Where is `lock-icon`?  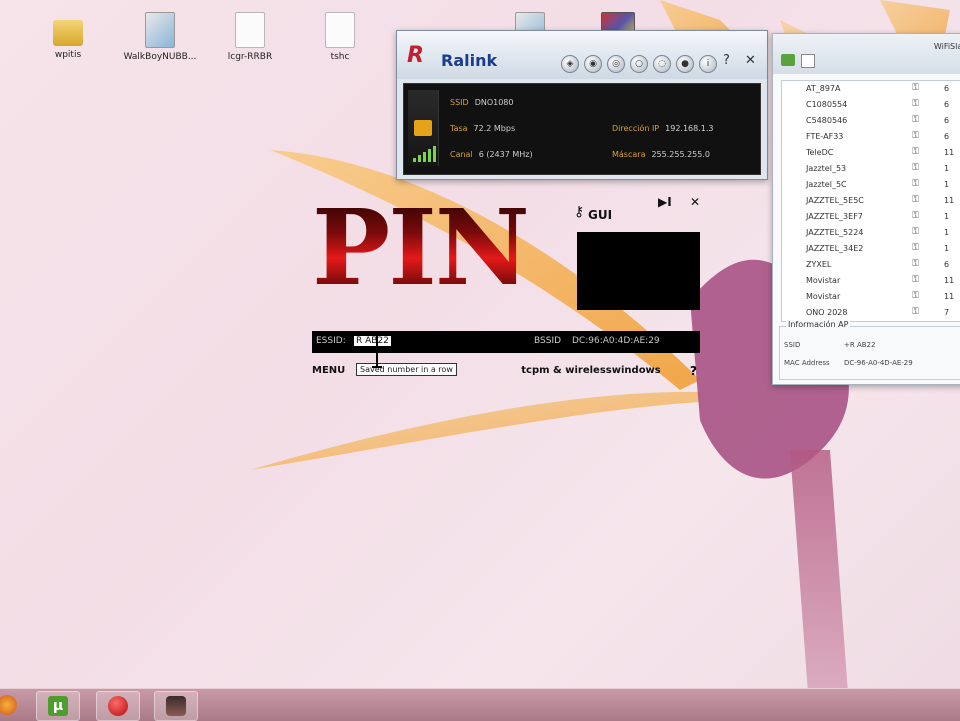 lock-icon is located at coordinates (423, 128).